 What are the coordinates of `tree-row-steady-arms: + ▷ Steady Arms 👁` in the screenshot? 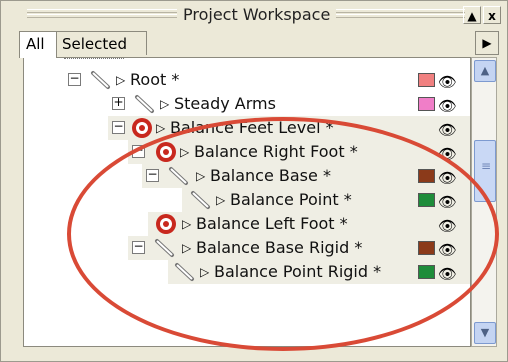 It's located at (247, 104).